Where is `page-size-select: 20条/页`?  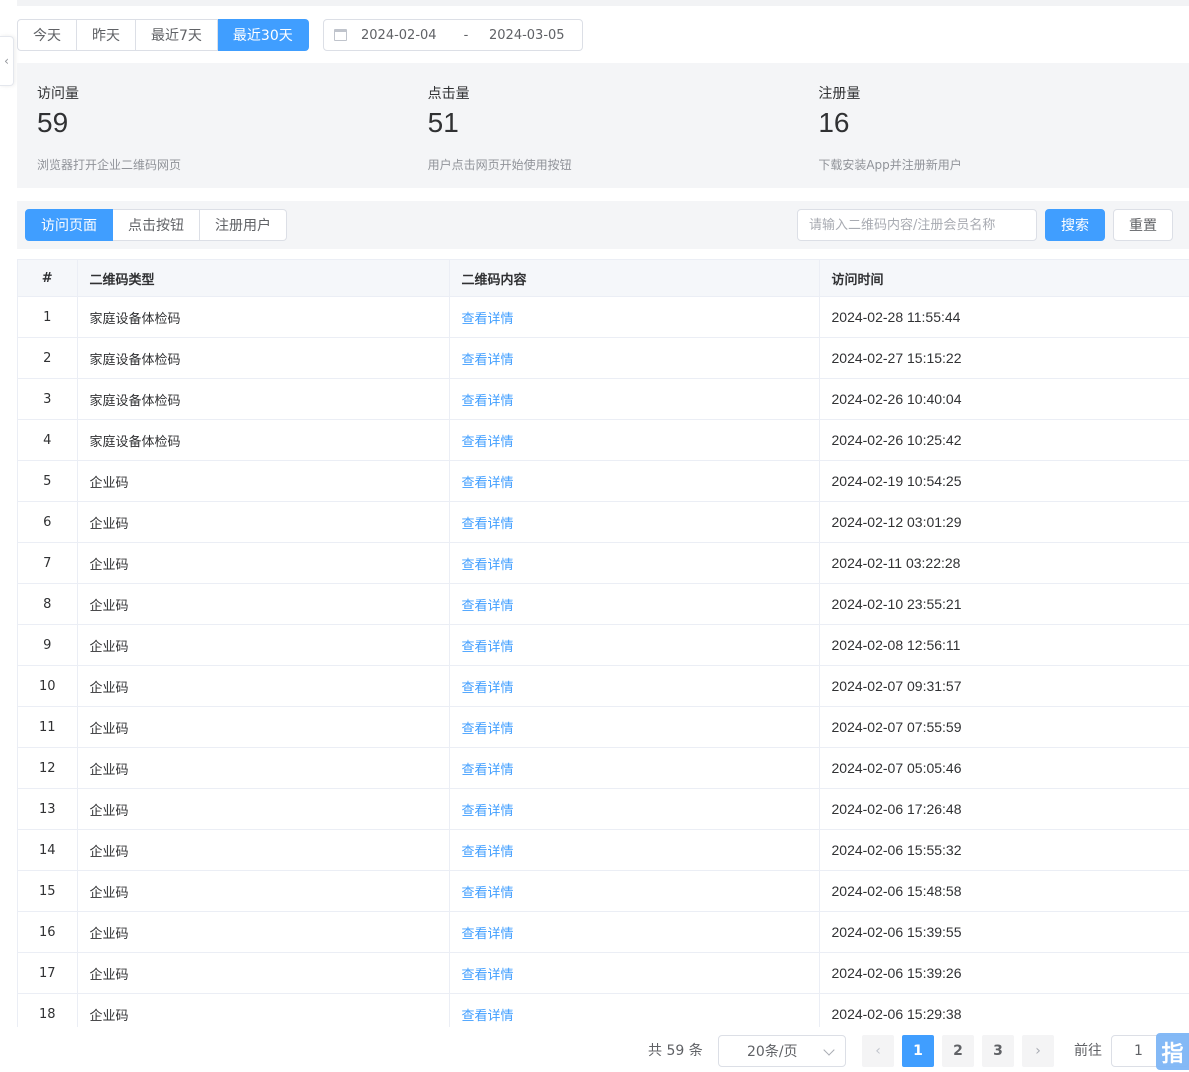 page-size-select: 20条/页 is located at coordinates (782, 1051).